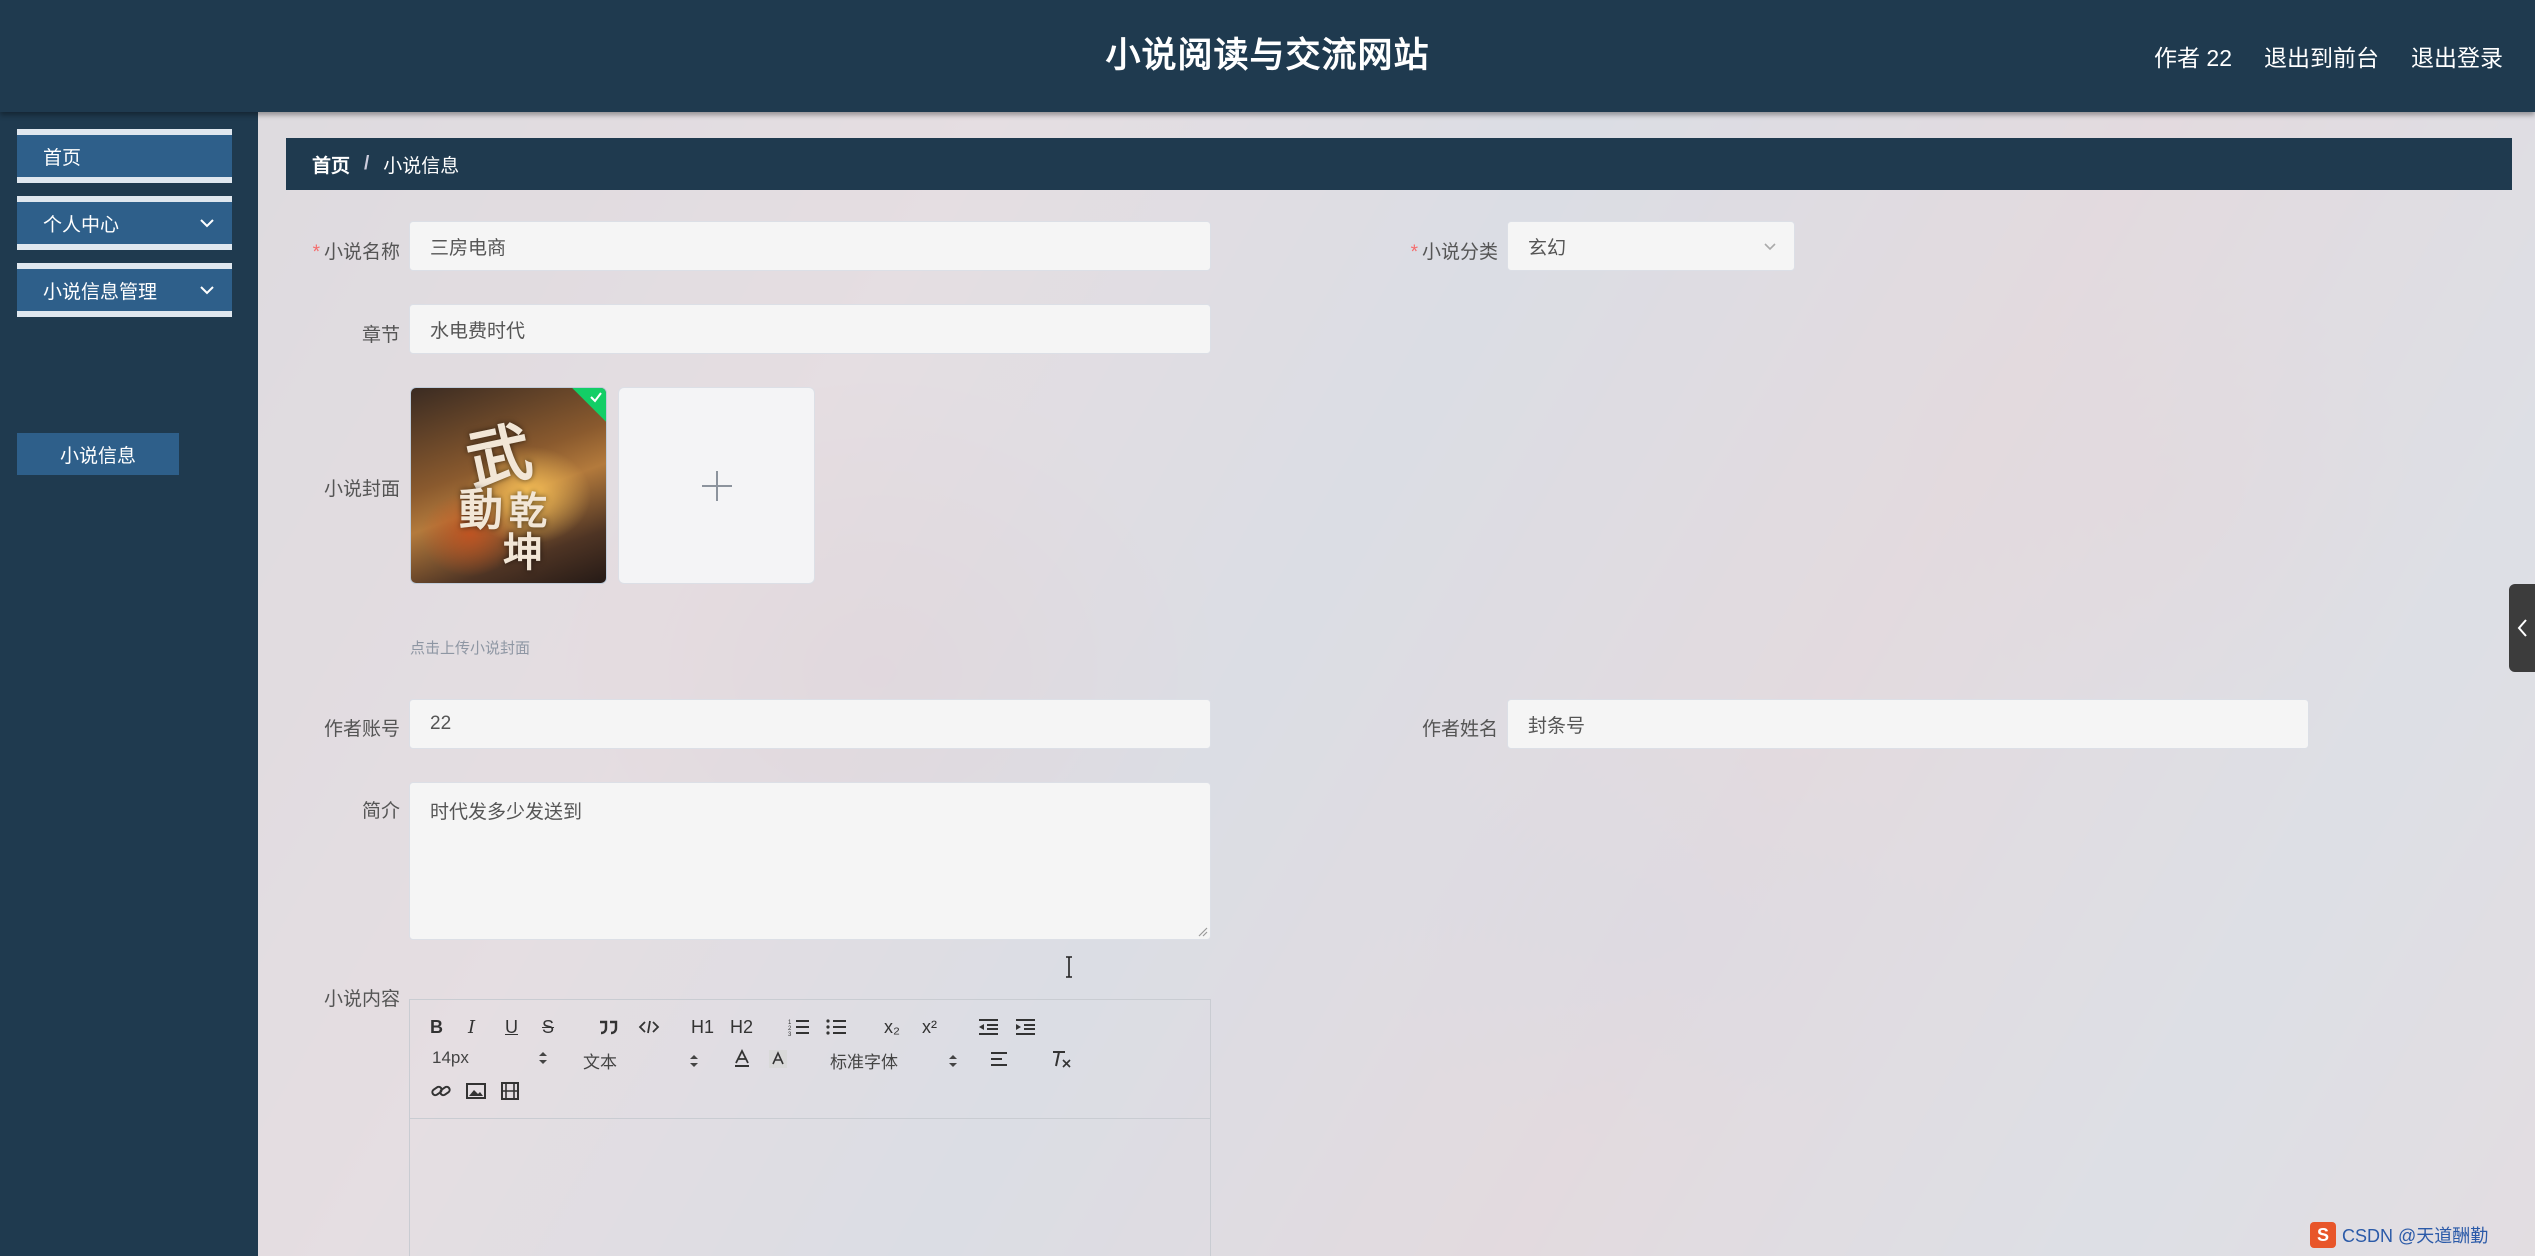 The width and height of the screenshot is (2535, 1256). I want to click on font-size-picker: 14px, so click(492, 1058).